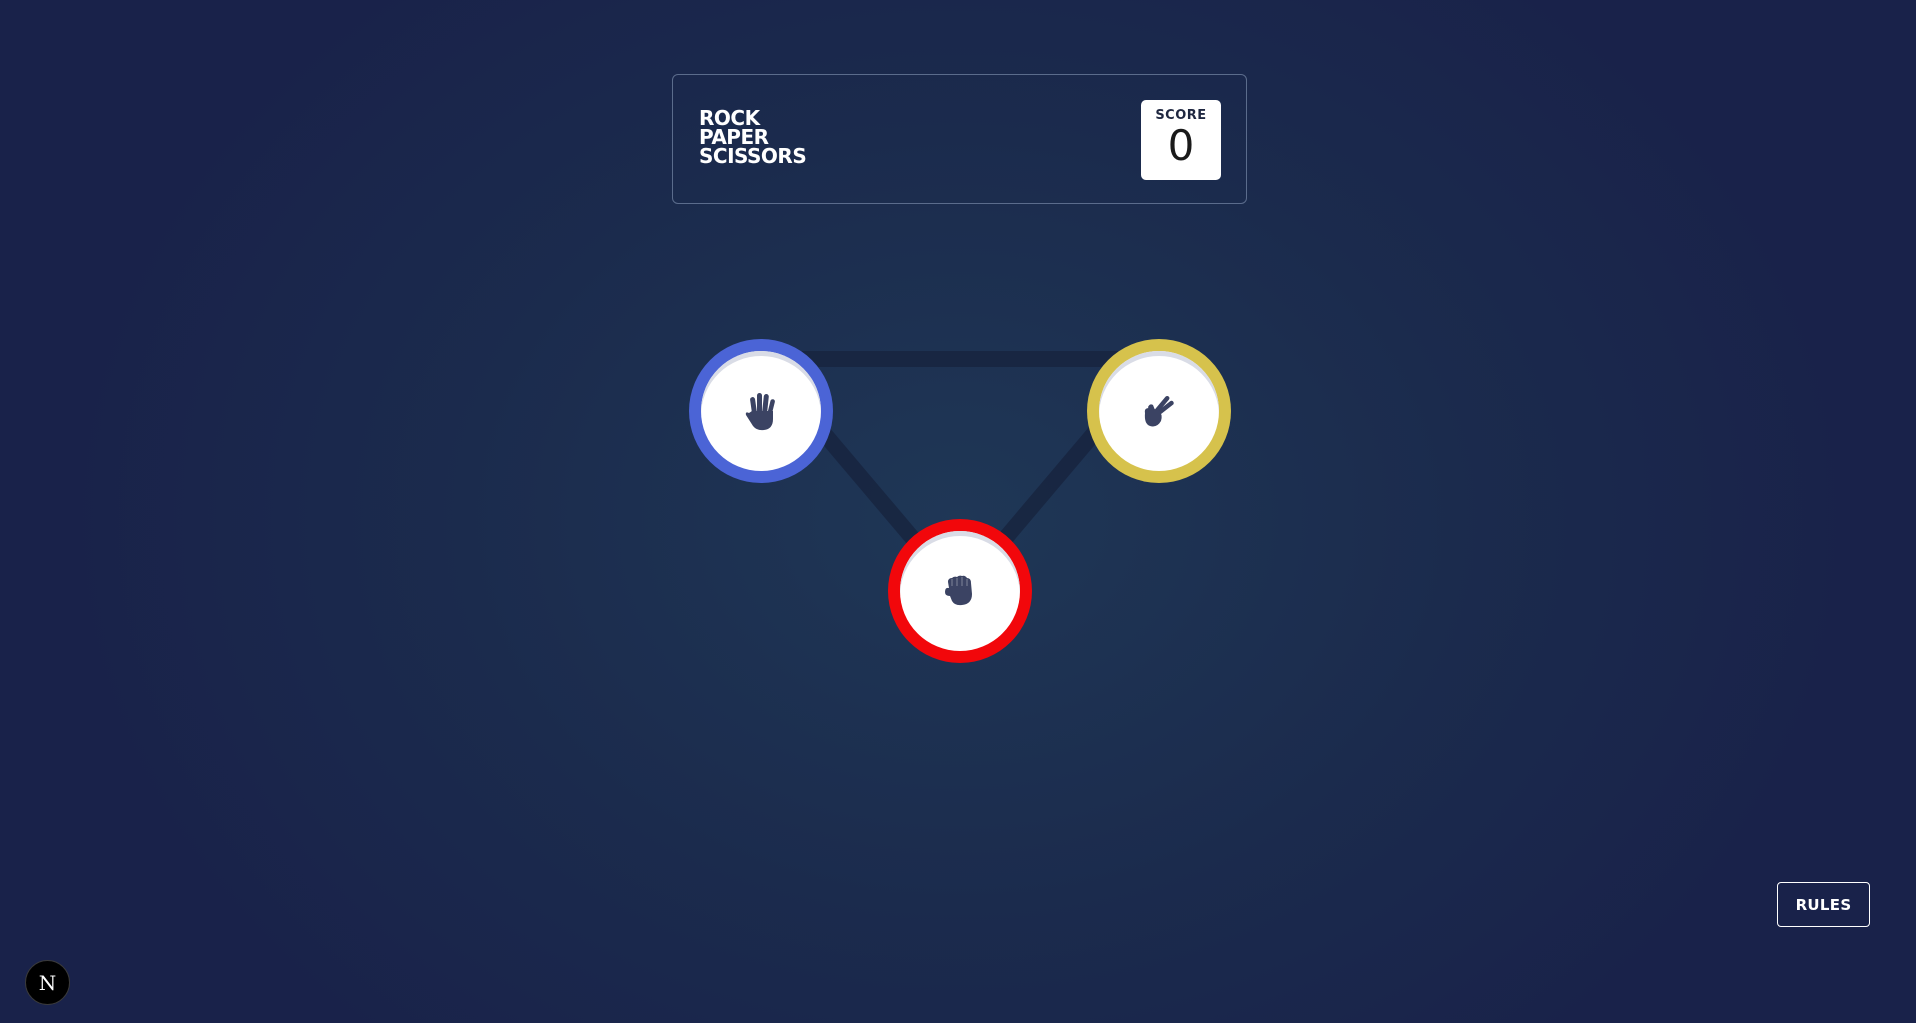 The height and width of the screenshot is (1023, 1916). I want to click on hand-scissors-icon, so click(1159, 411).